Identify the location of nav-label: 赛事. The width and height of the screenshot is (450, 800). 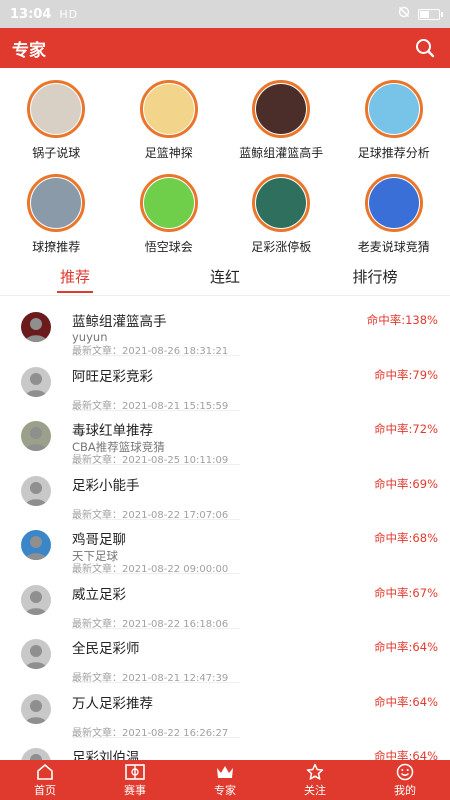
(135, 790).